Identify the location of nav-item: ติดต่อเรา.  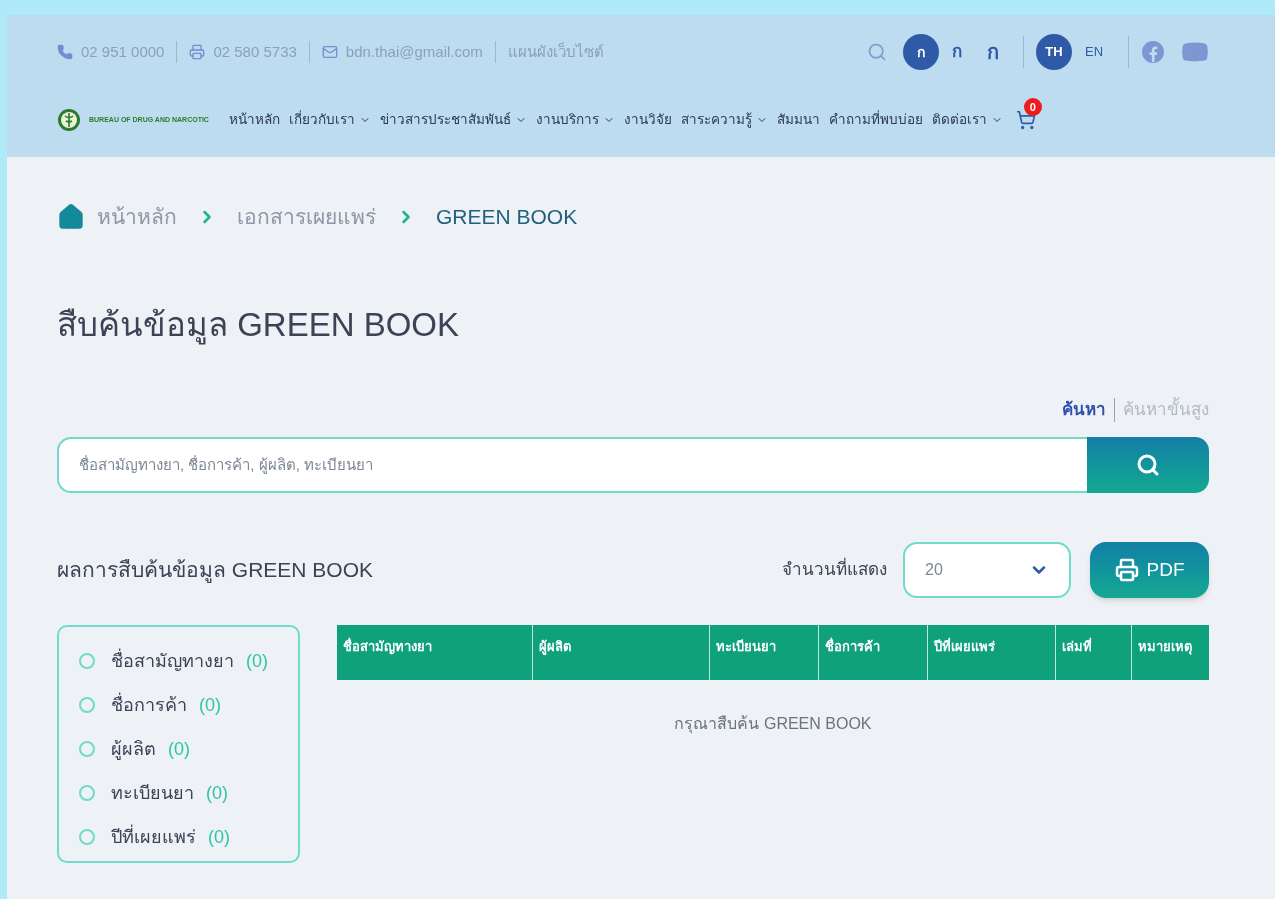
(967, 120).